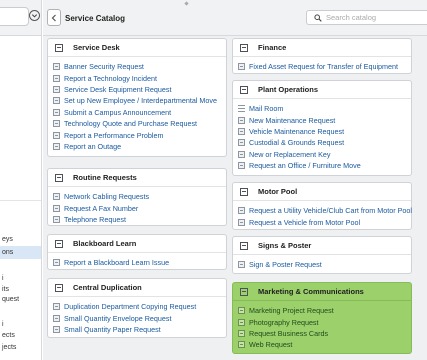  Describe the element at coordinates (5, 289) in the screenshot. I see `sidebar-item: its` at that location.